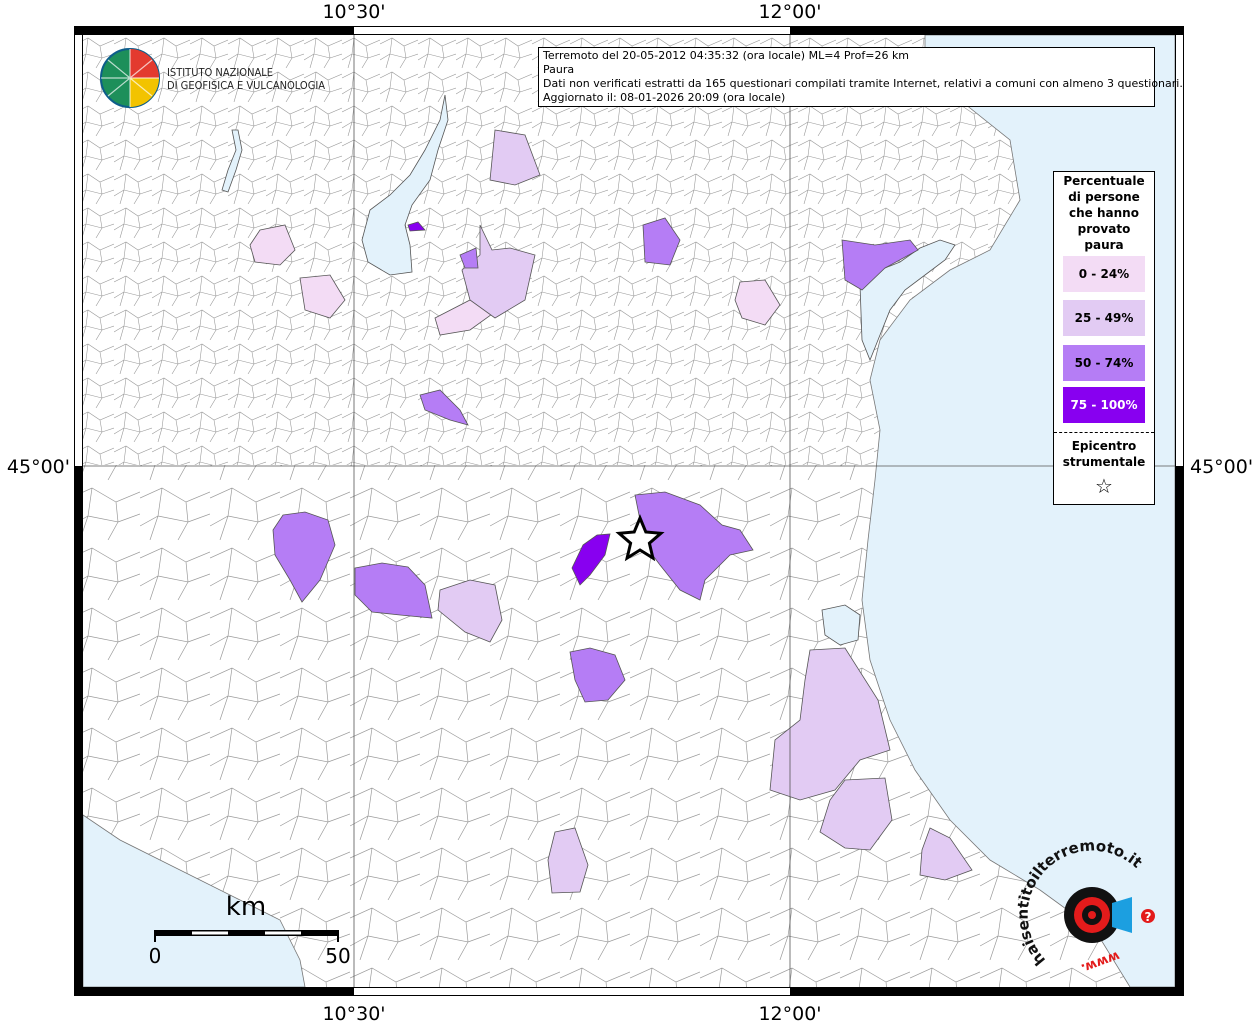  What do you see at coordinates (1104, 405) in the screenshot?
I see `legend-item-75-100: 75 - 100%` at bounding box center [1104, 405].